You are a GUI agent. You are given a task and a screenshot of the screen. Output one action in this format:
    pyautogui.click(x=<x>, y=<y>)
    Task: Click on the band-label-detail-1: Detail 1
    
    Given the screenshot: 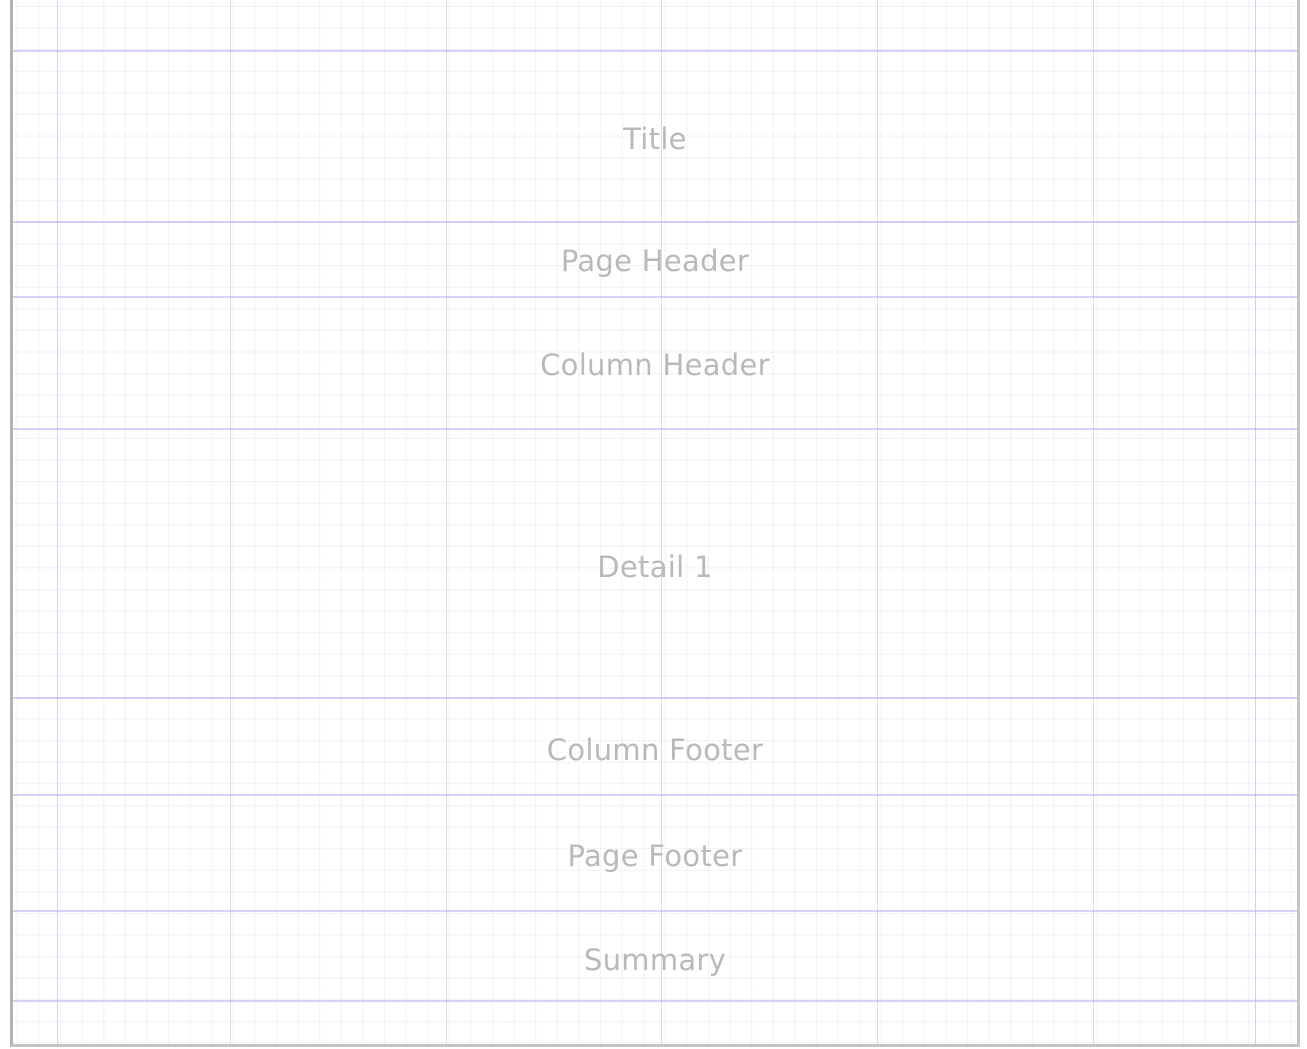 What is the action you would take?
    pyautogui.click(x=655, y=566)
    